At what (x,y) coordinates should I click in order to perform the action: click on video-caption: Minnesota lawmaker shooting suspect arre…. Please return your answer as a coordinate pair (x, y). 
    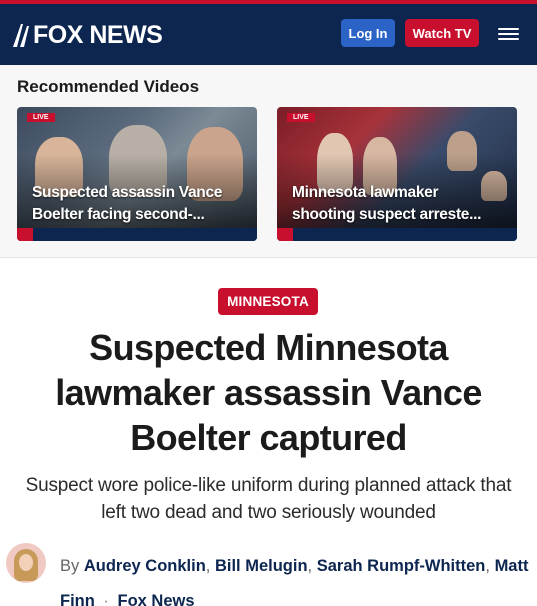
    Looking at the image, I should click on (387, 203).